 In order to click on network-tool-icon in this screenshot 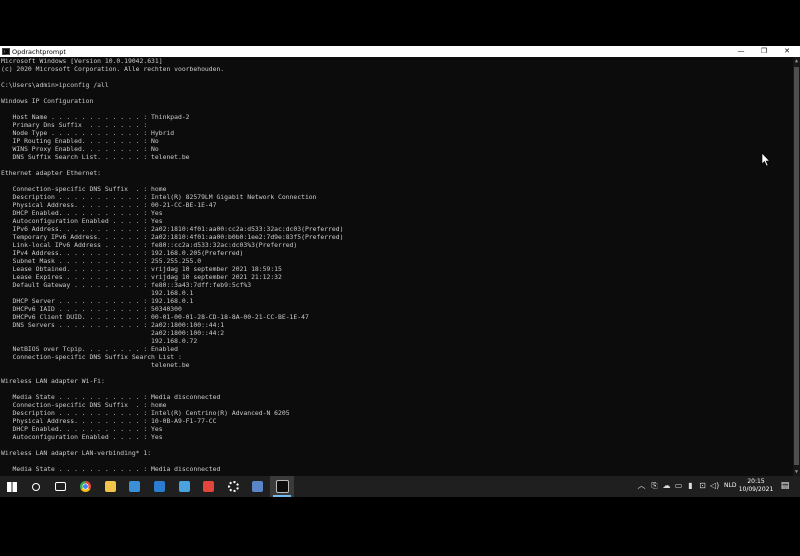, I will do `click(257, 486)`.